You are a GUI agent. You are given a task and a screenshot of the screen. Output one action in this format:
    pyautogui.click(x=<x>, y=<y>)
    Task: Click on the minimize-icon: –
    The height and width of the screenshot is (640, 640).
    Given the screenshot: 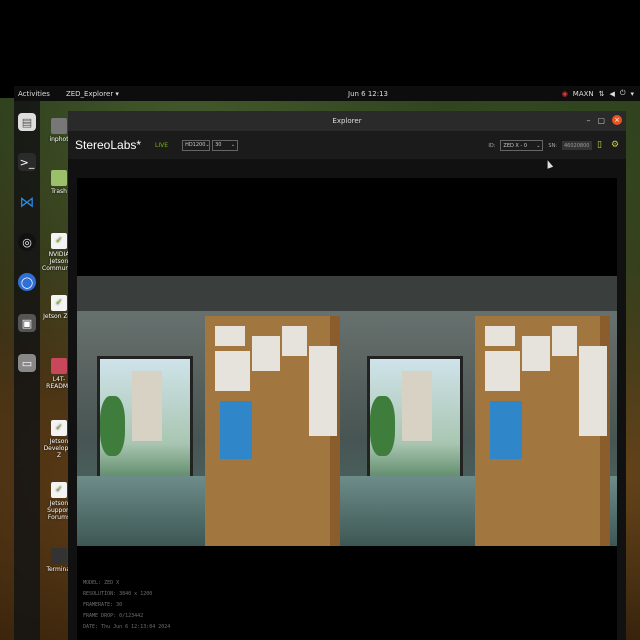 What is the action you would take?
    pyautogui.click(x=588, y=120)
    